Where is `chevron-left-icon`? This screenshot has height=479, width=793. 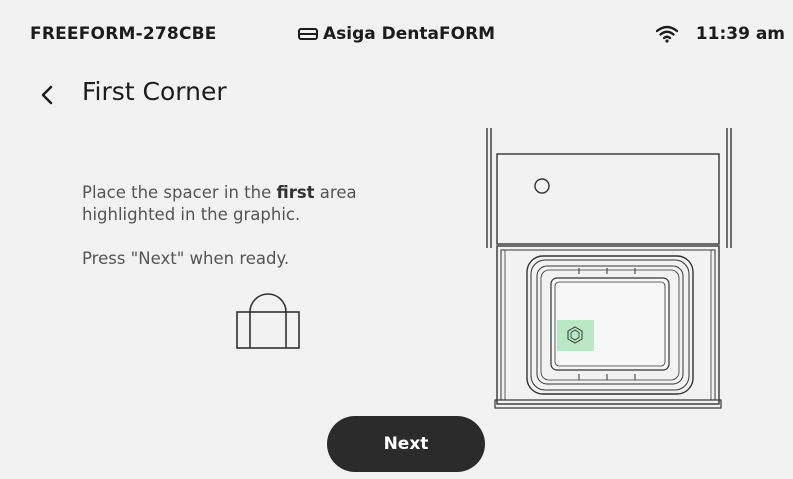
chevron-left-icon is located at coordinates (47, 95).